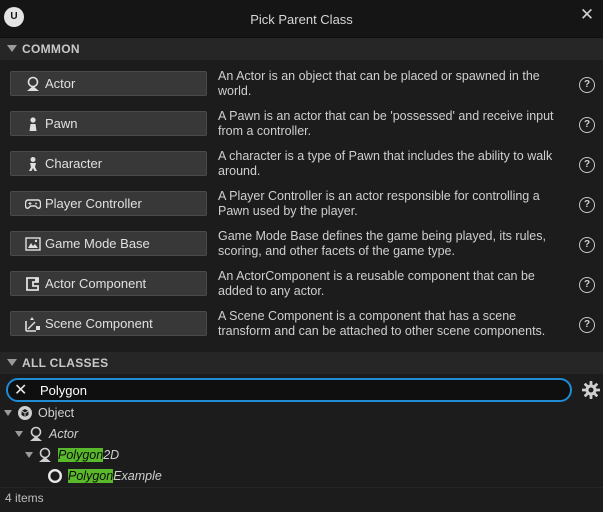 The width and height of the screenshot is (603, 512). I want to click on player-controller-class-button: Player Controller, so click(108, 203).